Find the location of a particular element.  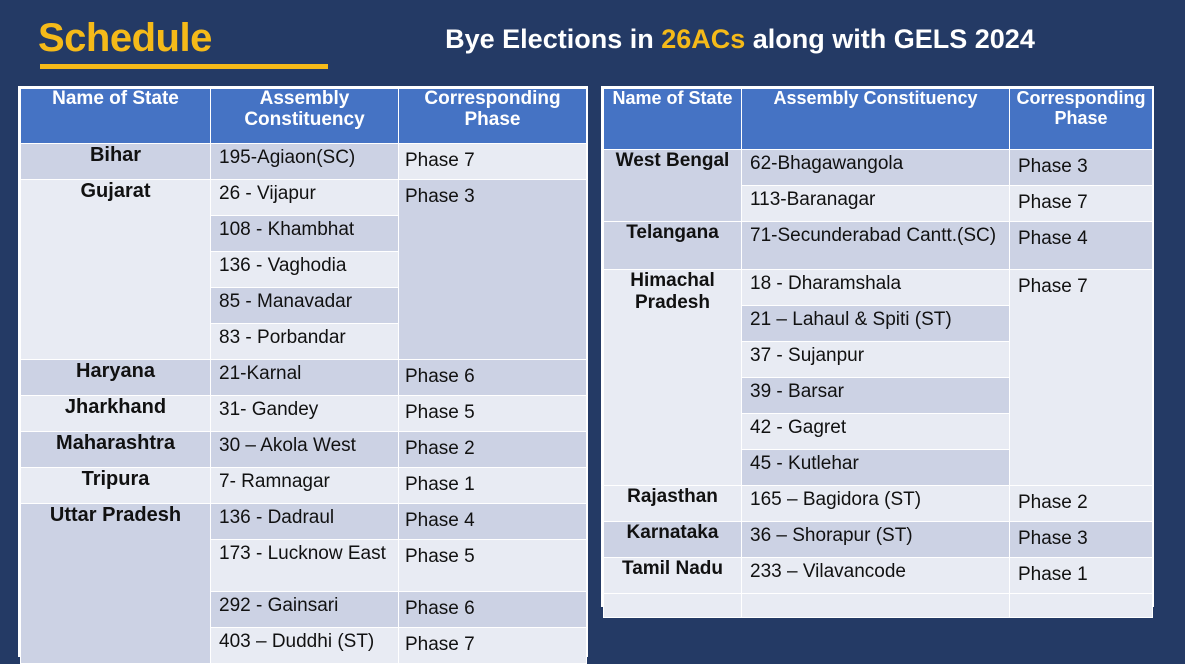

cell-state: Maharashtra is located at coordinates (115, 449).